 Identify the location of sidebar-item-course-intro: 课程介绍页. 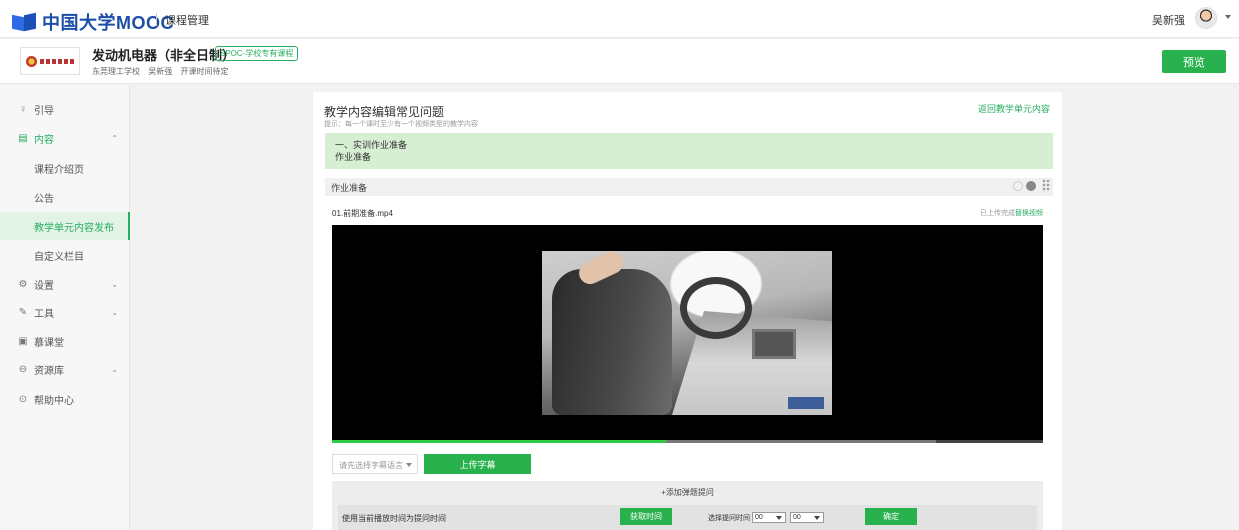
(65, 168).